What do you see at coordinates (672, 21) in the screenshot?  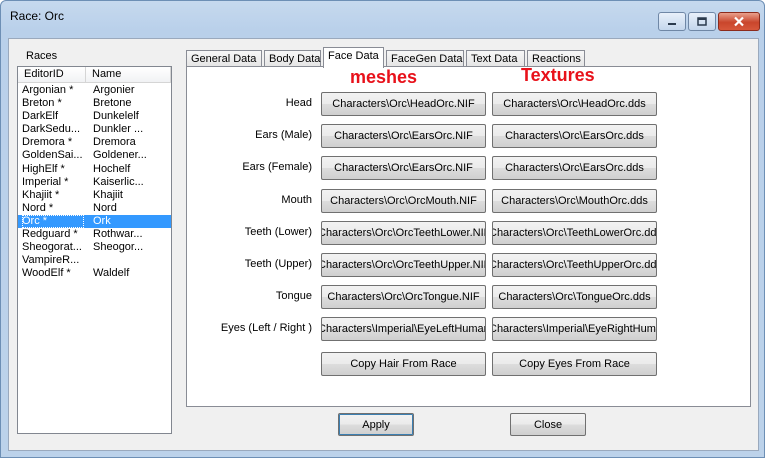 I see `minimize-button` at bounding box center [672, 21].